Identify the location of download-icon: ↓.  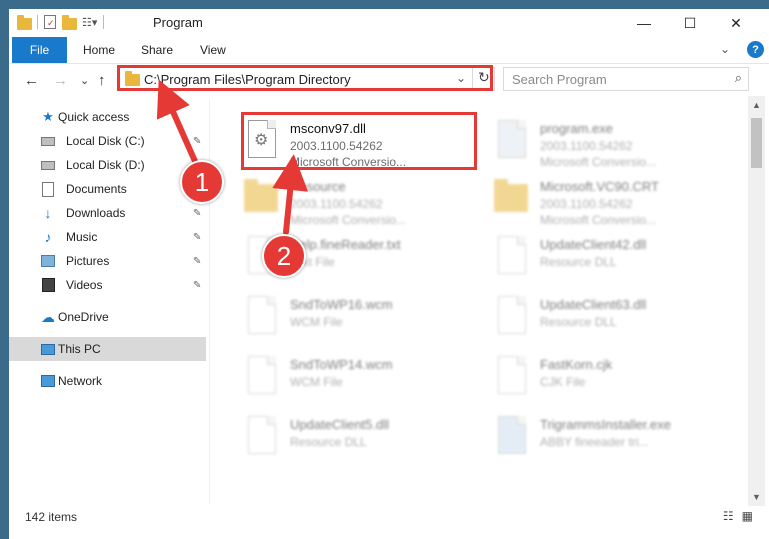
(48, 213).